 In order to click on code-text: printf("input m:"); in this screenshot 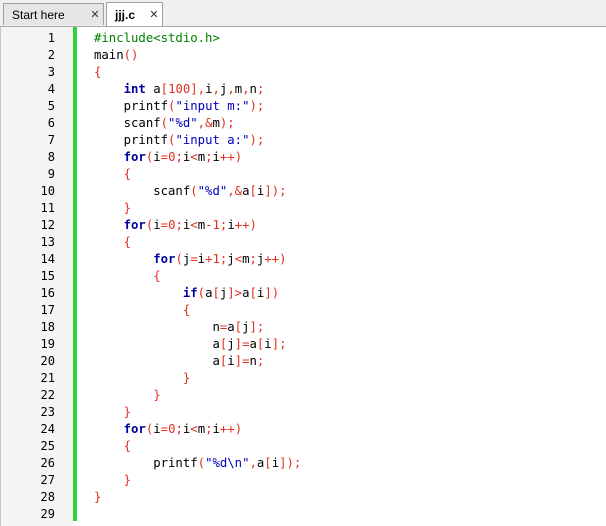, I will do `click(179, 106)`.